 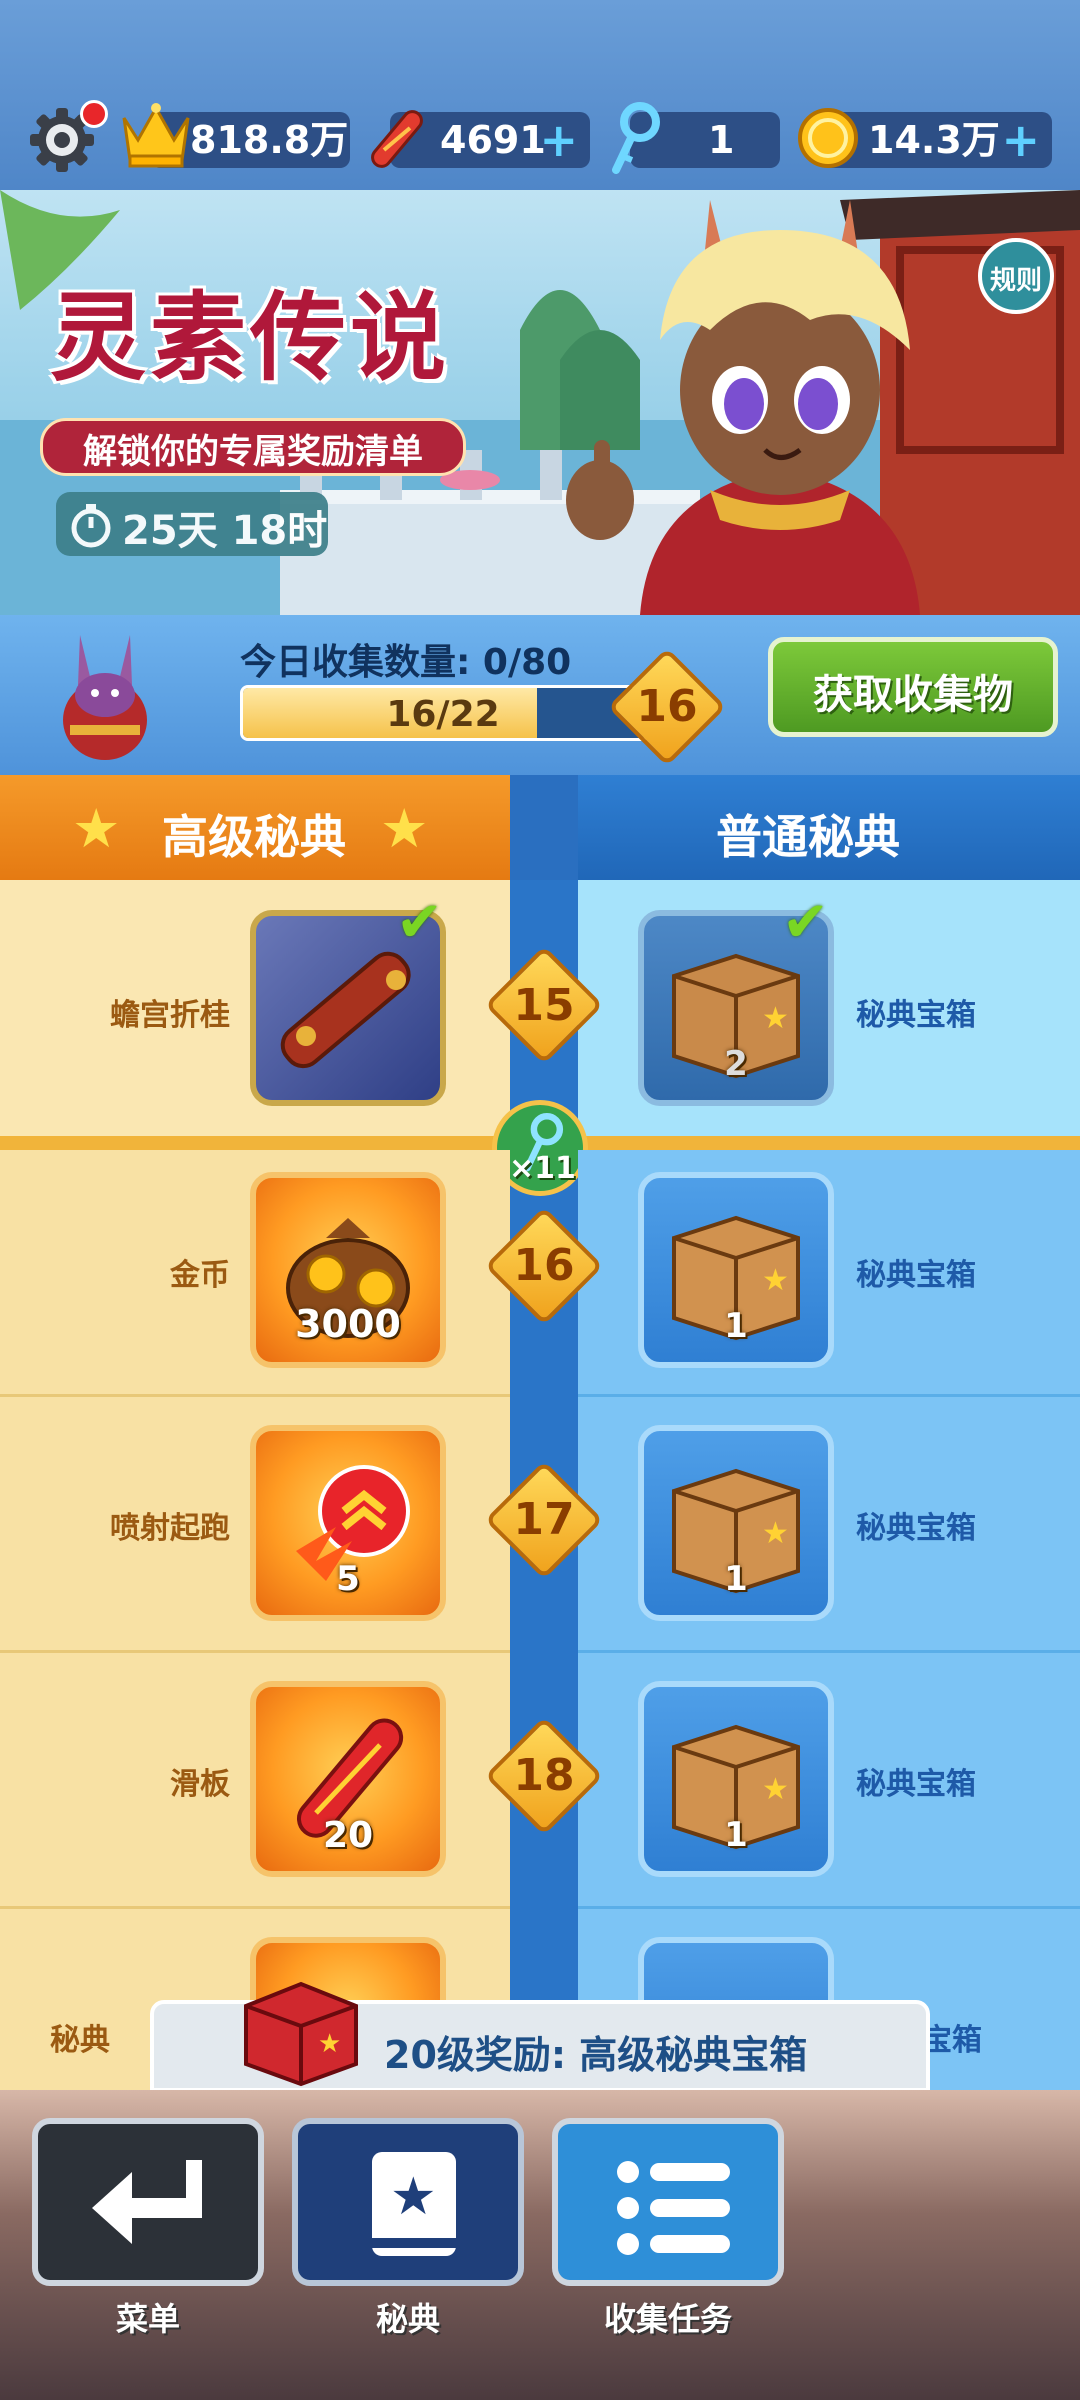 I want to click on skateboard-icon, so click(x=397, y=139).